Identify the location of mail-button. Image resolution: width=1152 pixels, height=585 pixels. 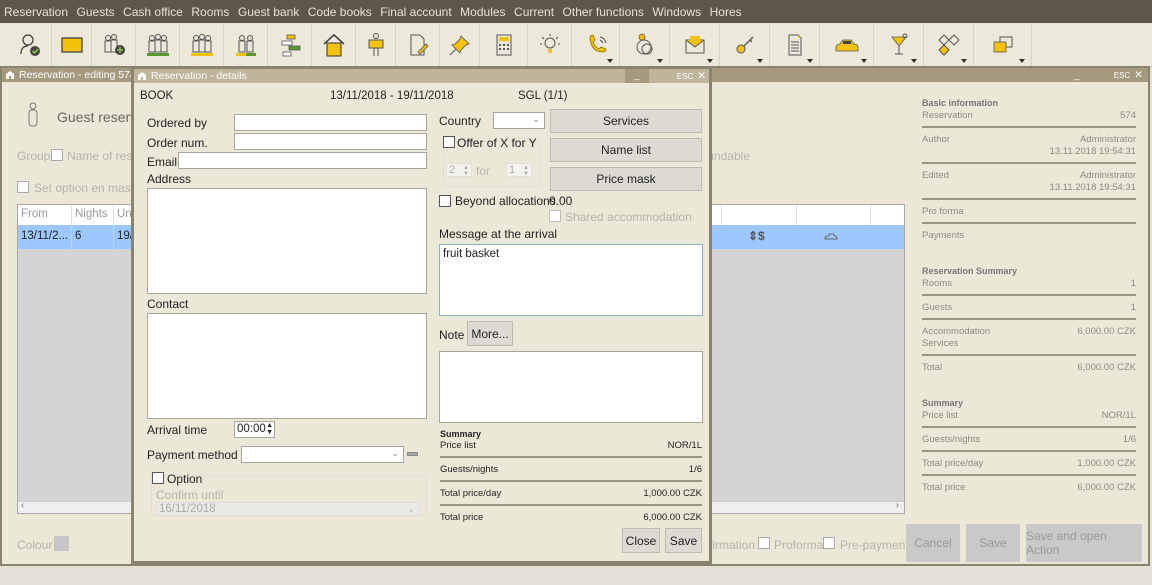
(695, 45).